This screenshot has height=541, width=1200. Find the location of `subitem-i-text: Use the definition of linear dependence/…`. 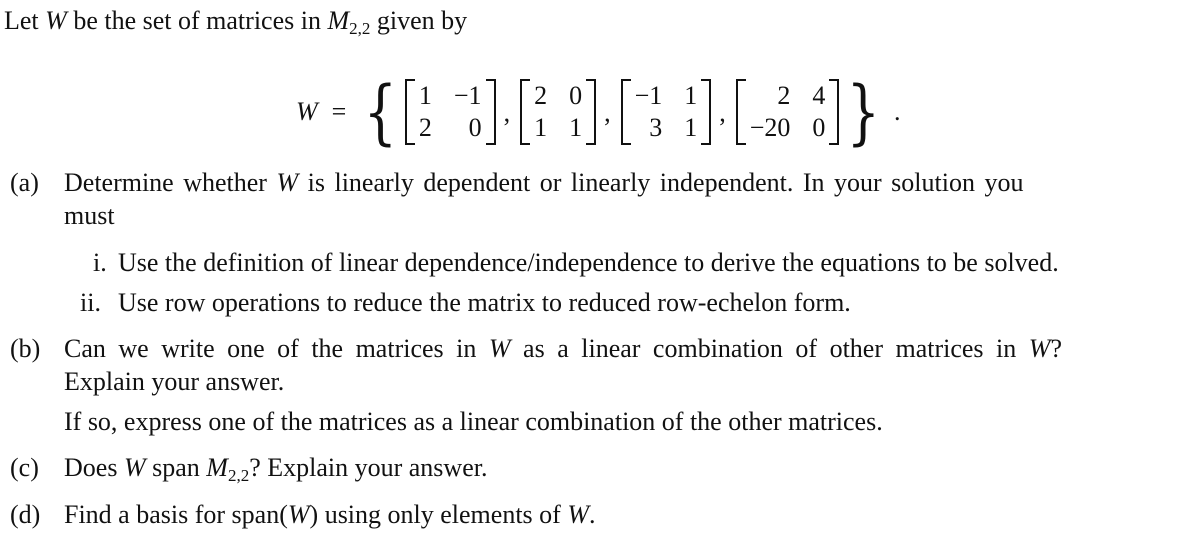

subitem-i-text: Use the definition of linear dependence/… is located at coordinates (588, 262).